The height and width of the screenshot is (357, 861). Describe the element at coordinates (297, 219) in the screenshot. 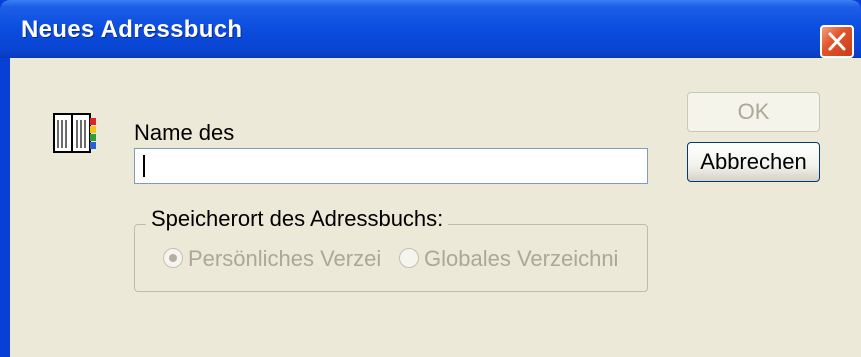

I see `location-group-label: Speicherort des Adressbuchs:` at that location.